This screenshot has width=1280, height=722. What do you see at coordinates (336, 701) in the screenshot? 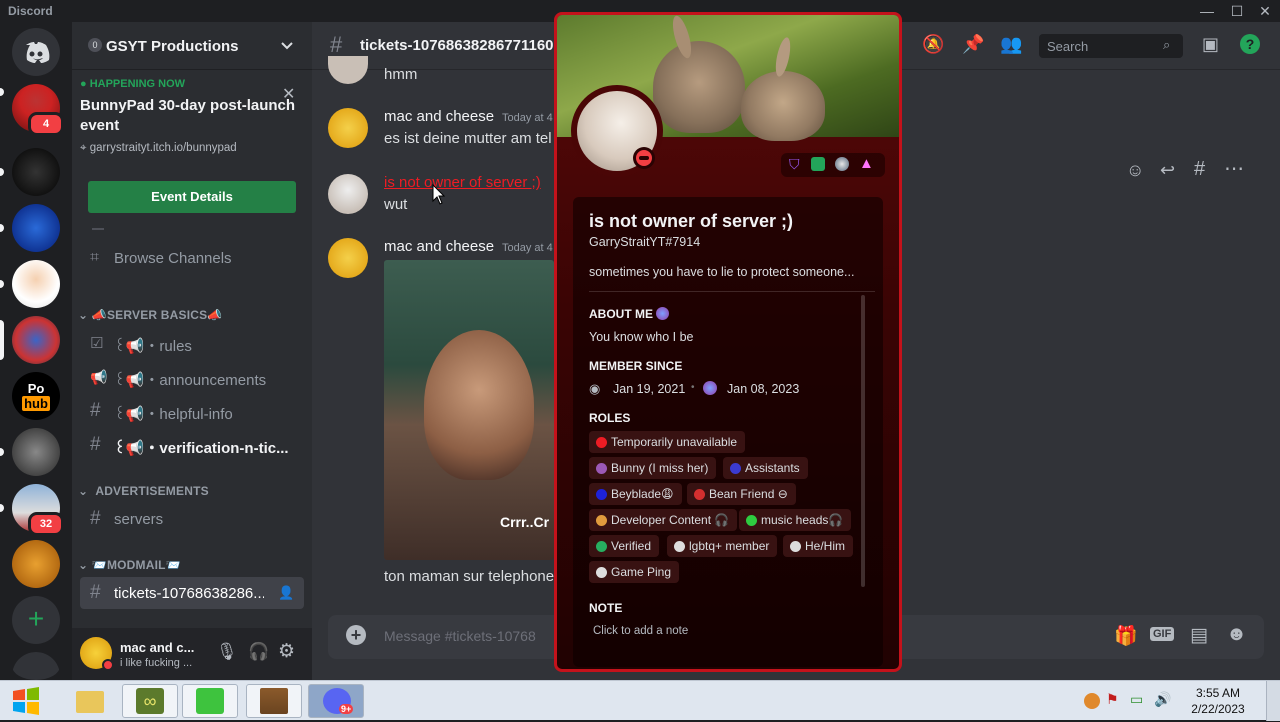
I see `taskbar-app-discord: 9+` at bounding box center [336, 701].